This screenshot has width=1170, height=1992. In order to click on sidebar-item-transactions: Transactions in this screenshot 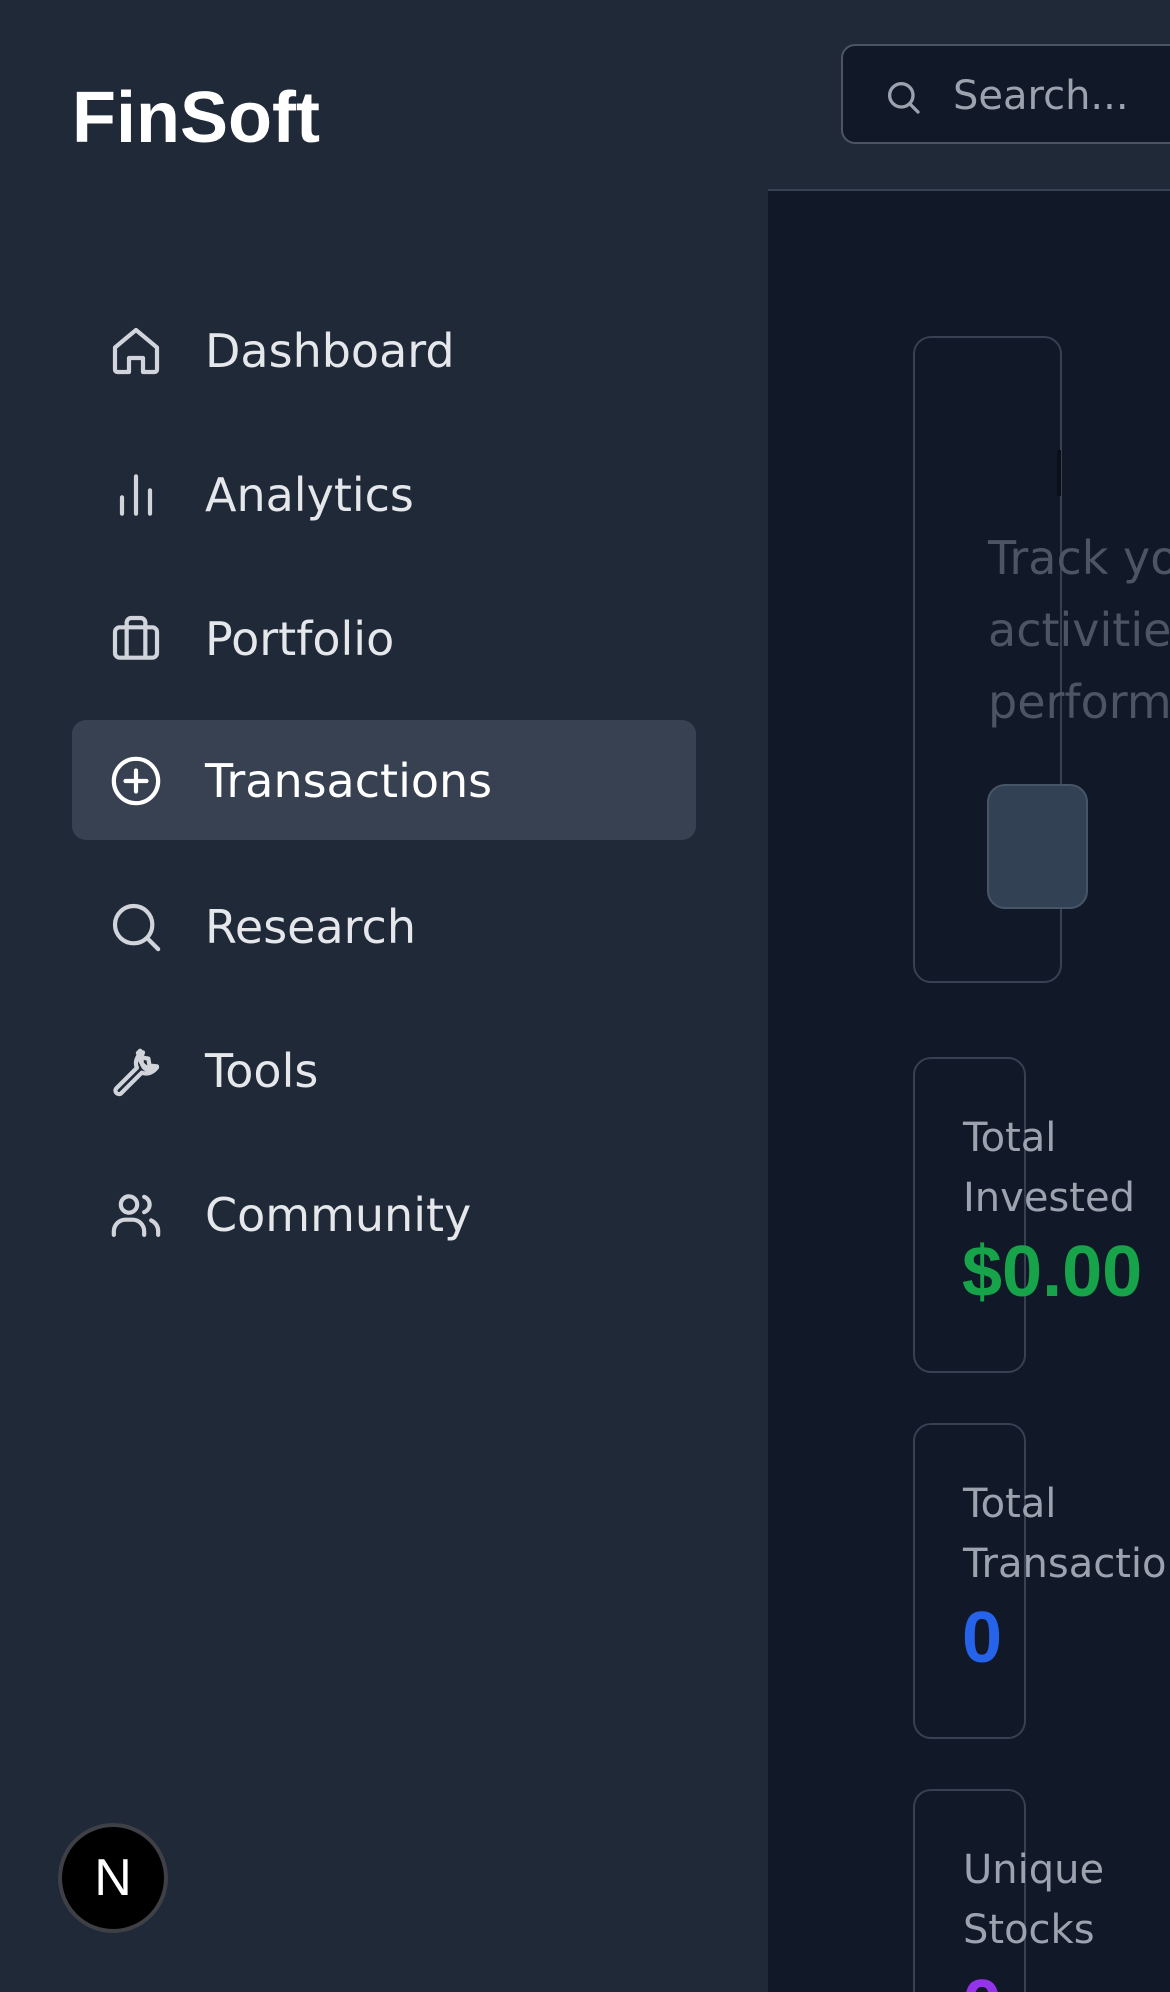, I will do `click(384, 780)`.